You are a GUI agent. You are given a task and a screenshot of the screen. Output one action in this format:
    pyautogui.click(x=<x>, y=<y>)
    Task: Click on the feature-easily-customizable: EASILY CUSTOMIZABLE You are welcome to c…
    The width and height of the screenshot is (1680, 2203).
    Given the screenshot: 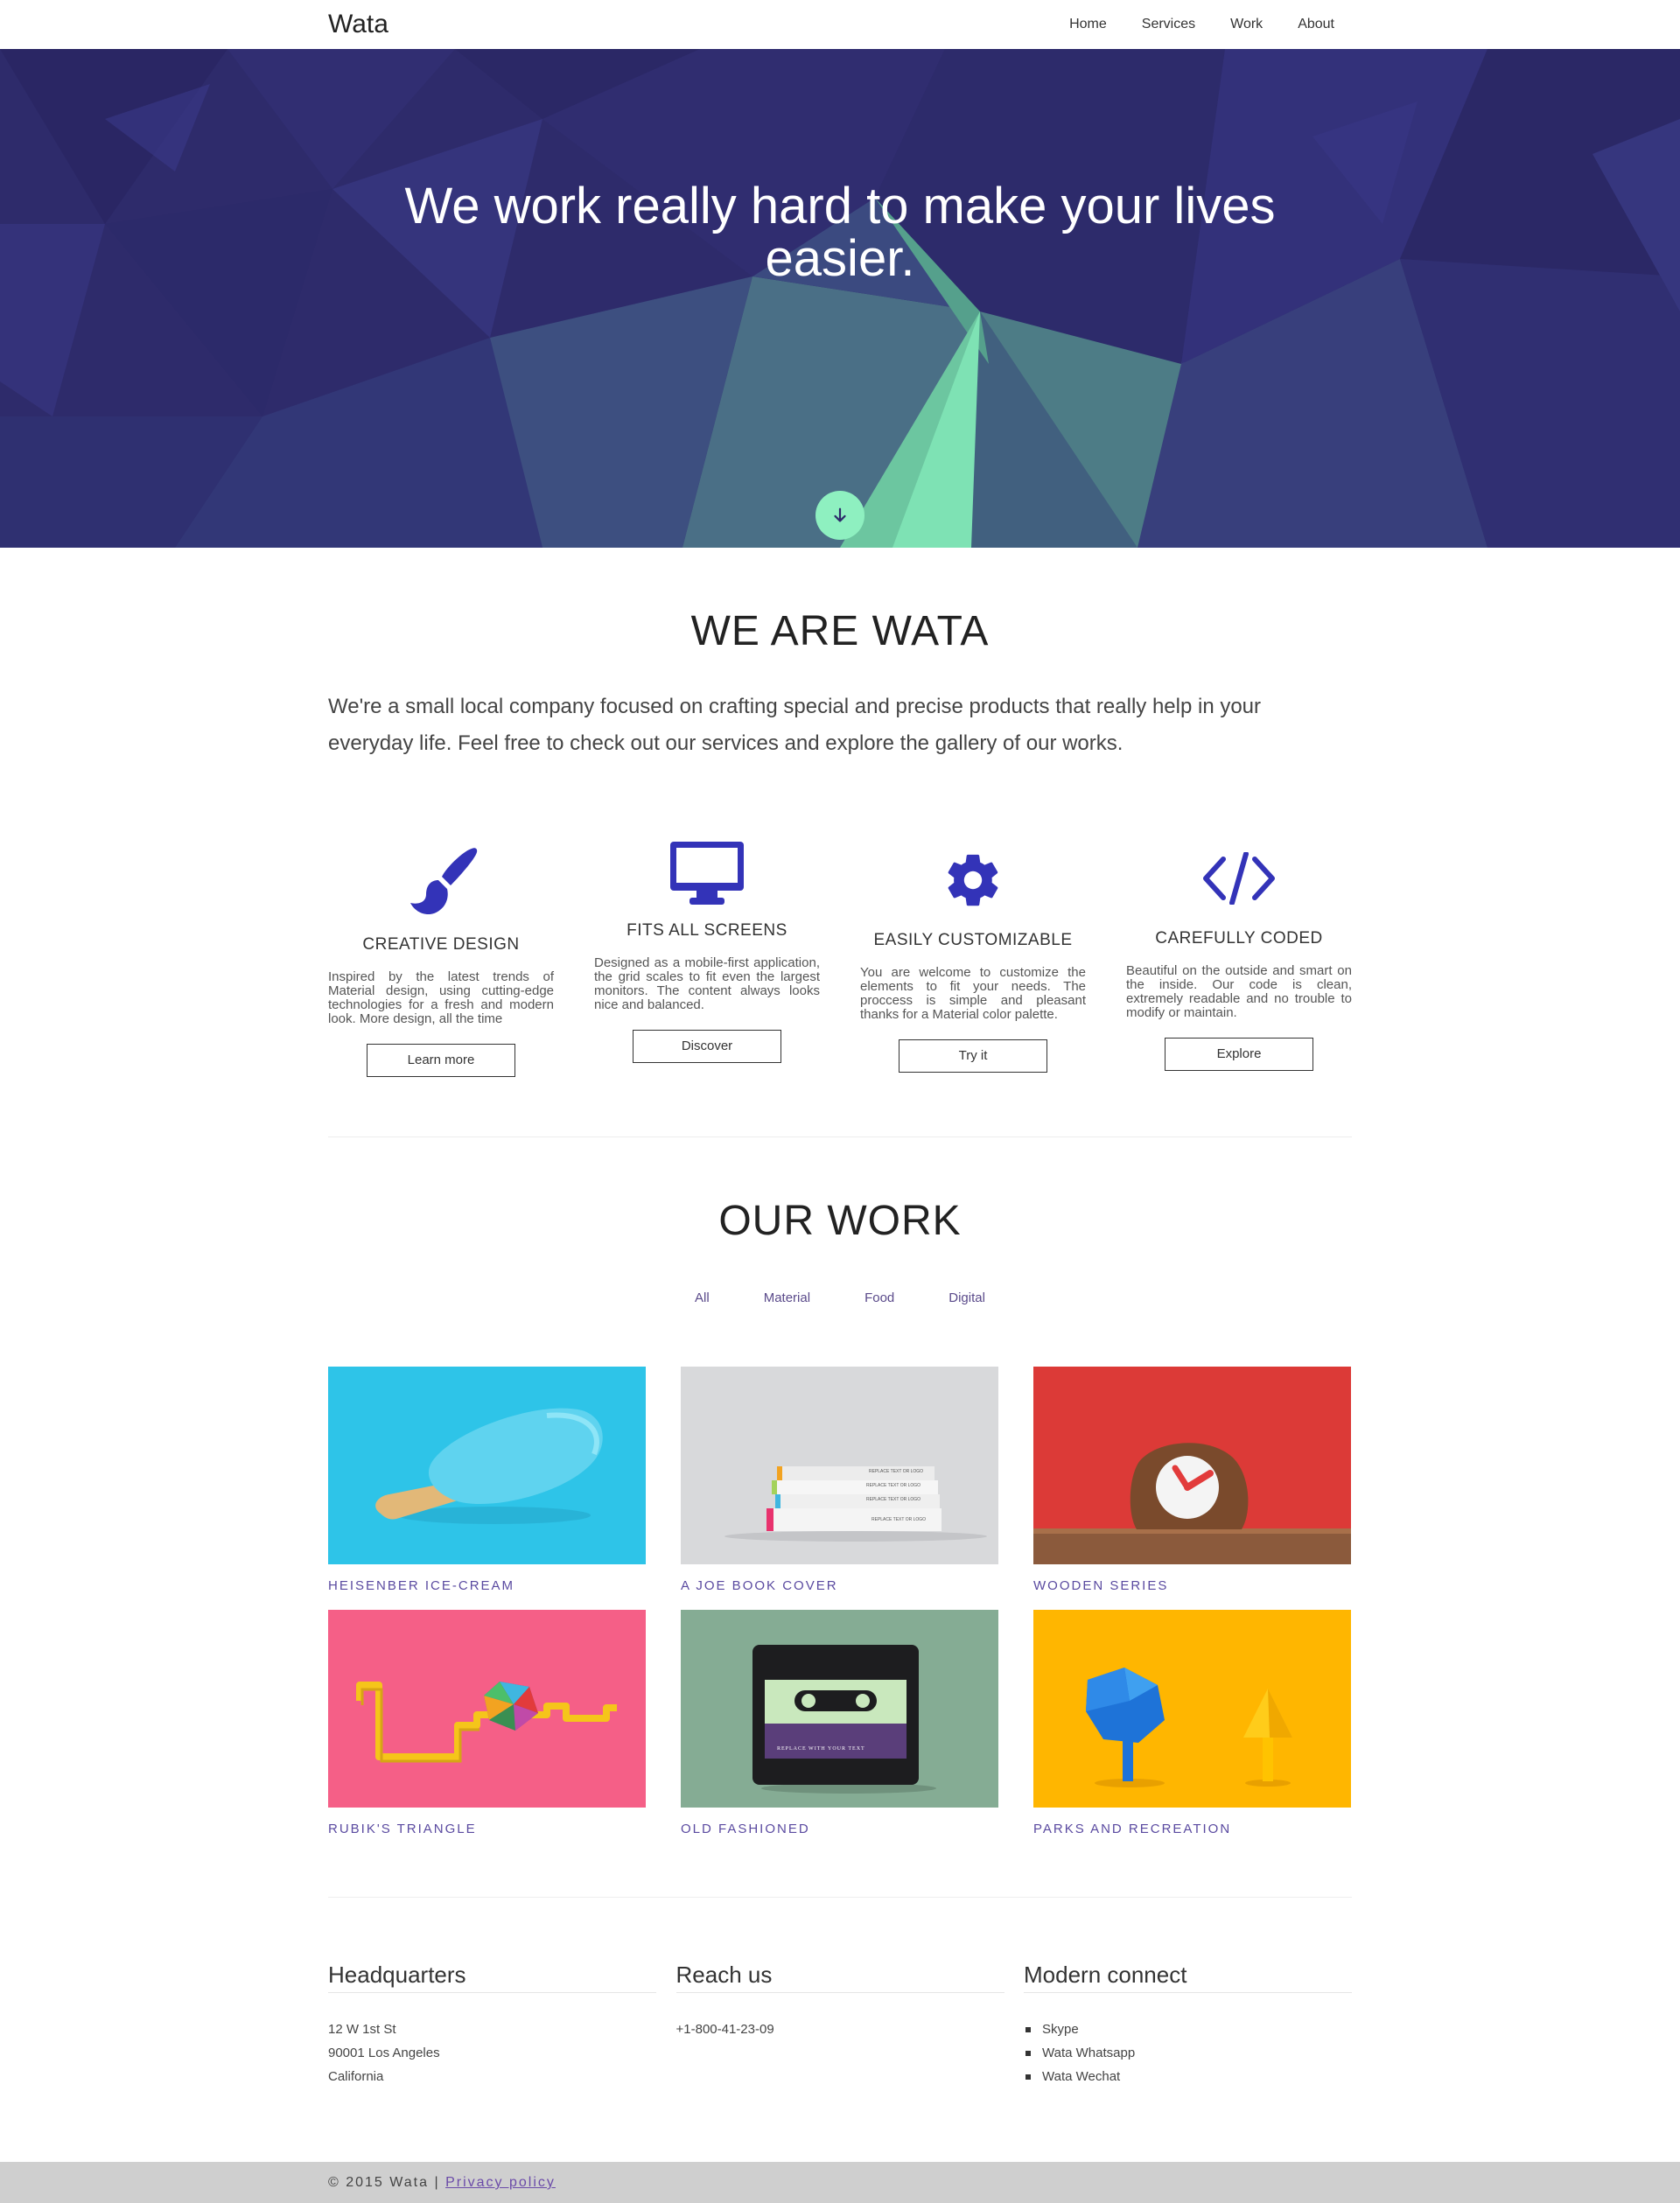 What is the action you would take?
    pyautogui.click(x=973, y=958)
    